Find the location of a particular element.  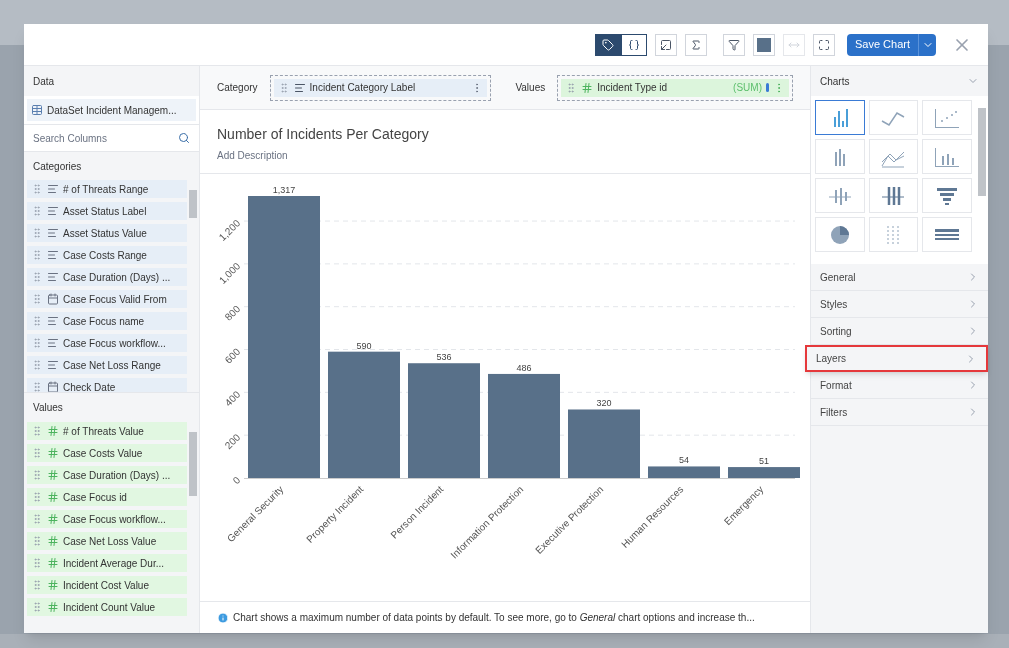

value-column-item: Case Costs Value is located at coordinates (107, 453).